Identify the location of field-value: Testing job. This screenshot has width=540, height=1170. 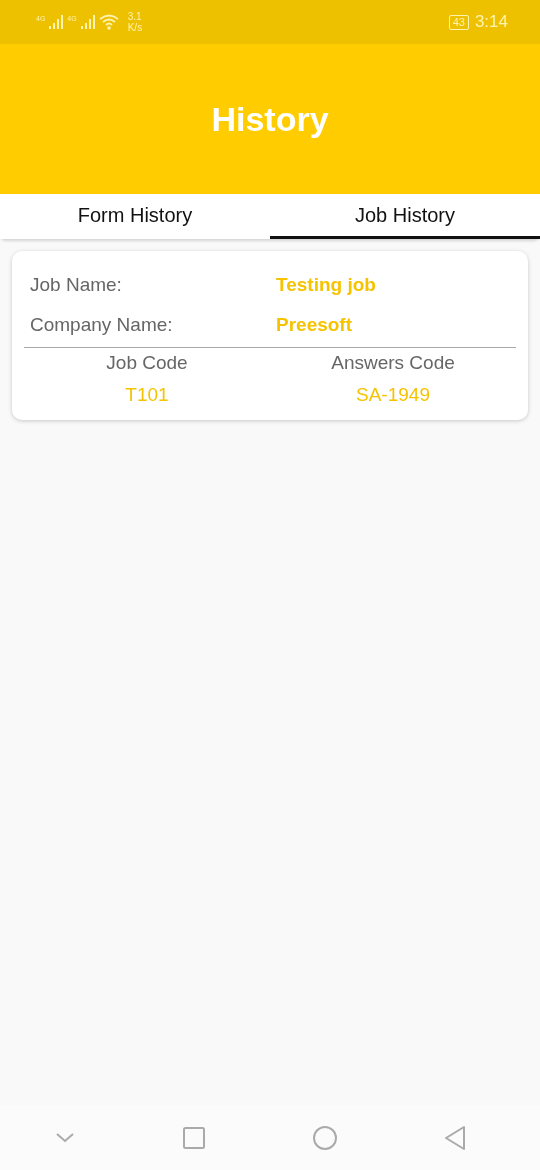
(326, 285).